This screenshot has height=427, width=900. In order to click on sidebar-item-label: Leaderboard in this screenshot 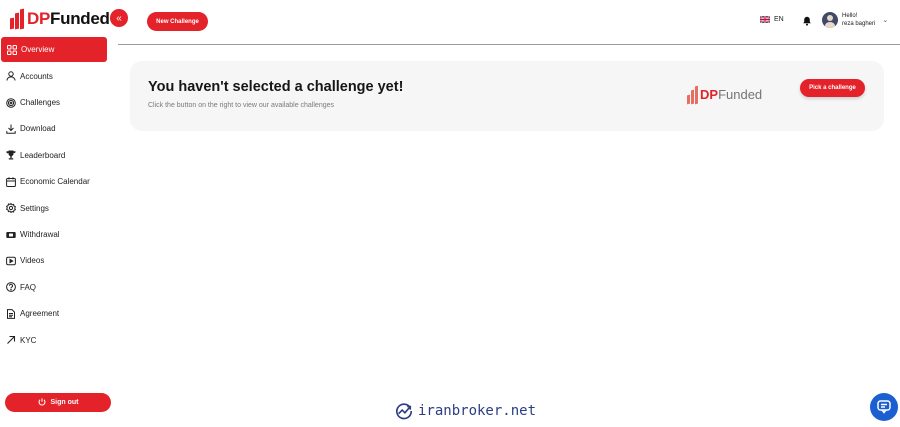, I will do `click(43, 155)`.